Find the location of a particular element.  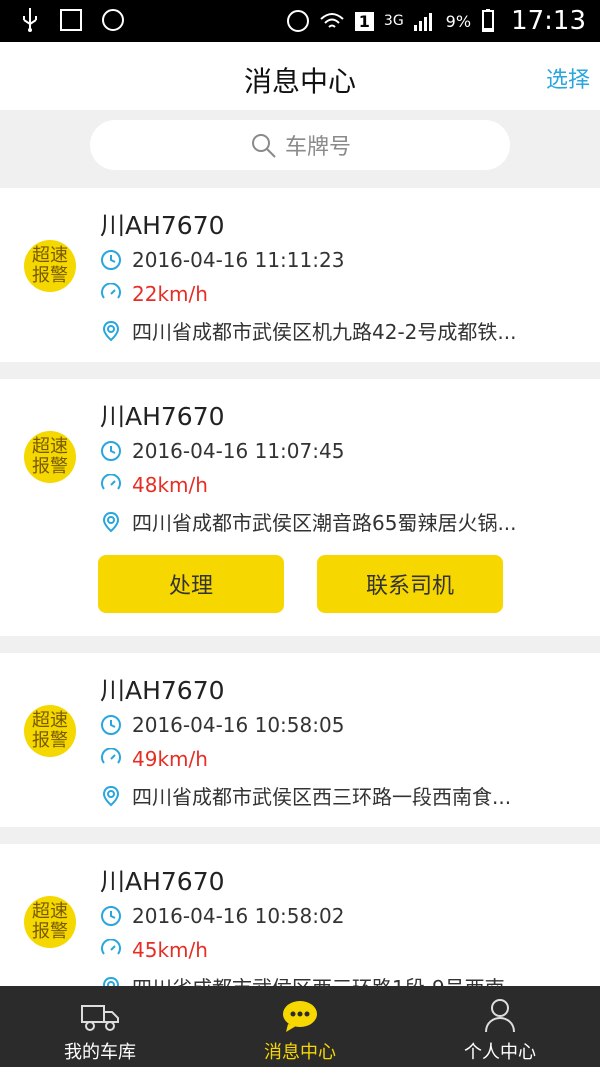

datetime-row: 2016-04-16 11:07:45 is located at coordinates (222, 451).